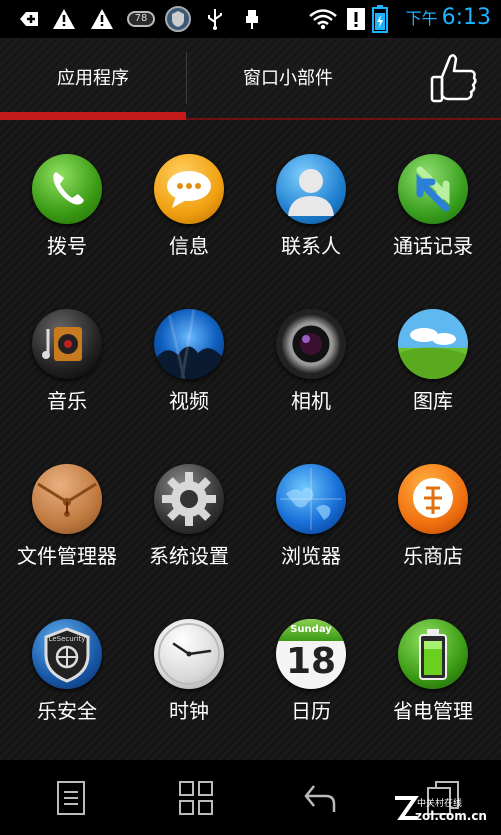  I want to click on app-label: 系统设置, so click(189, 556).